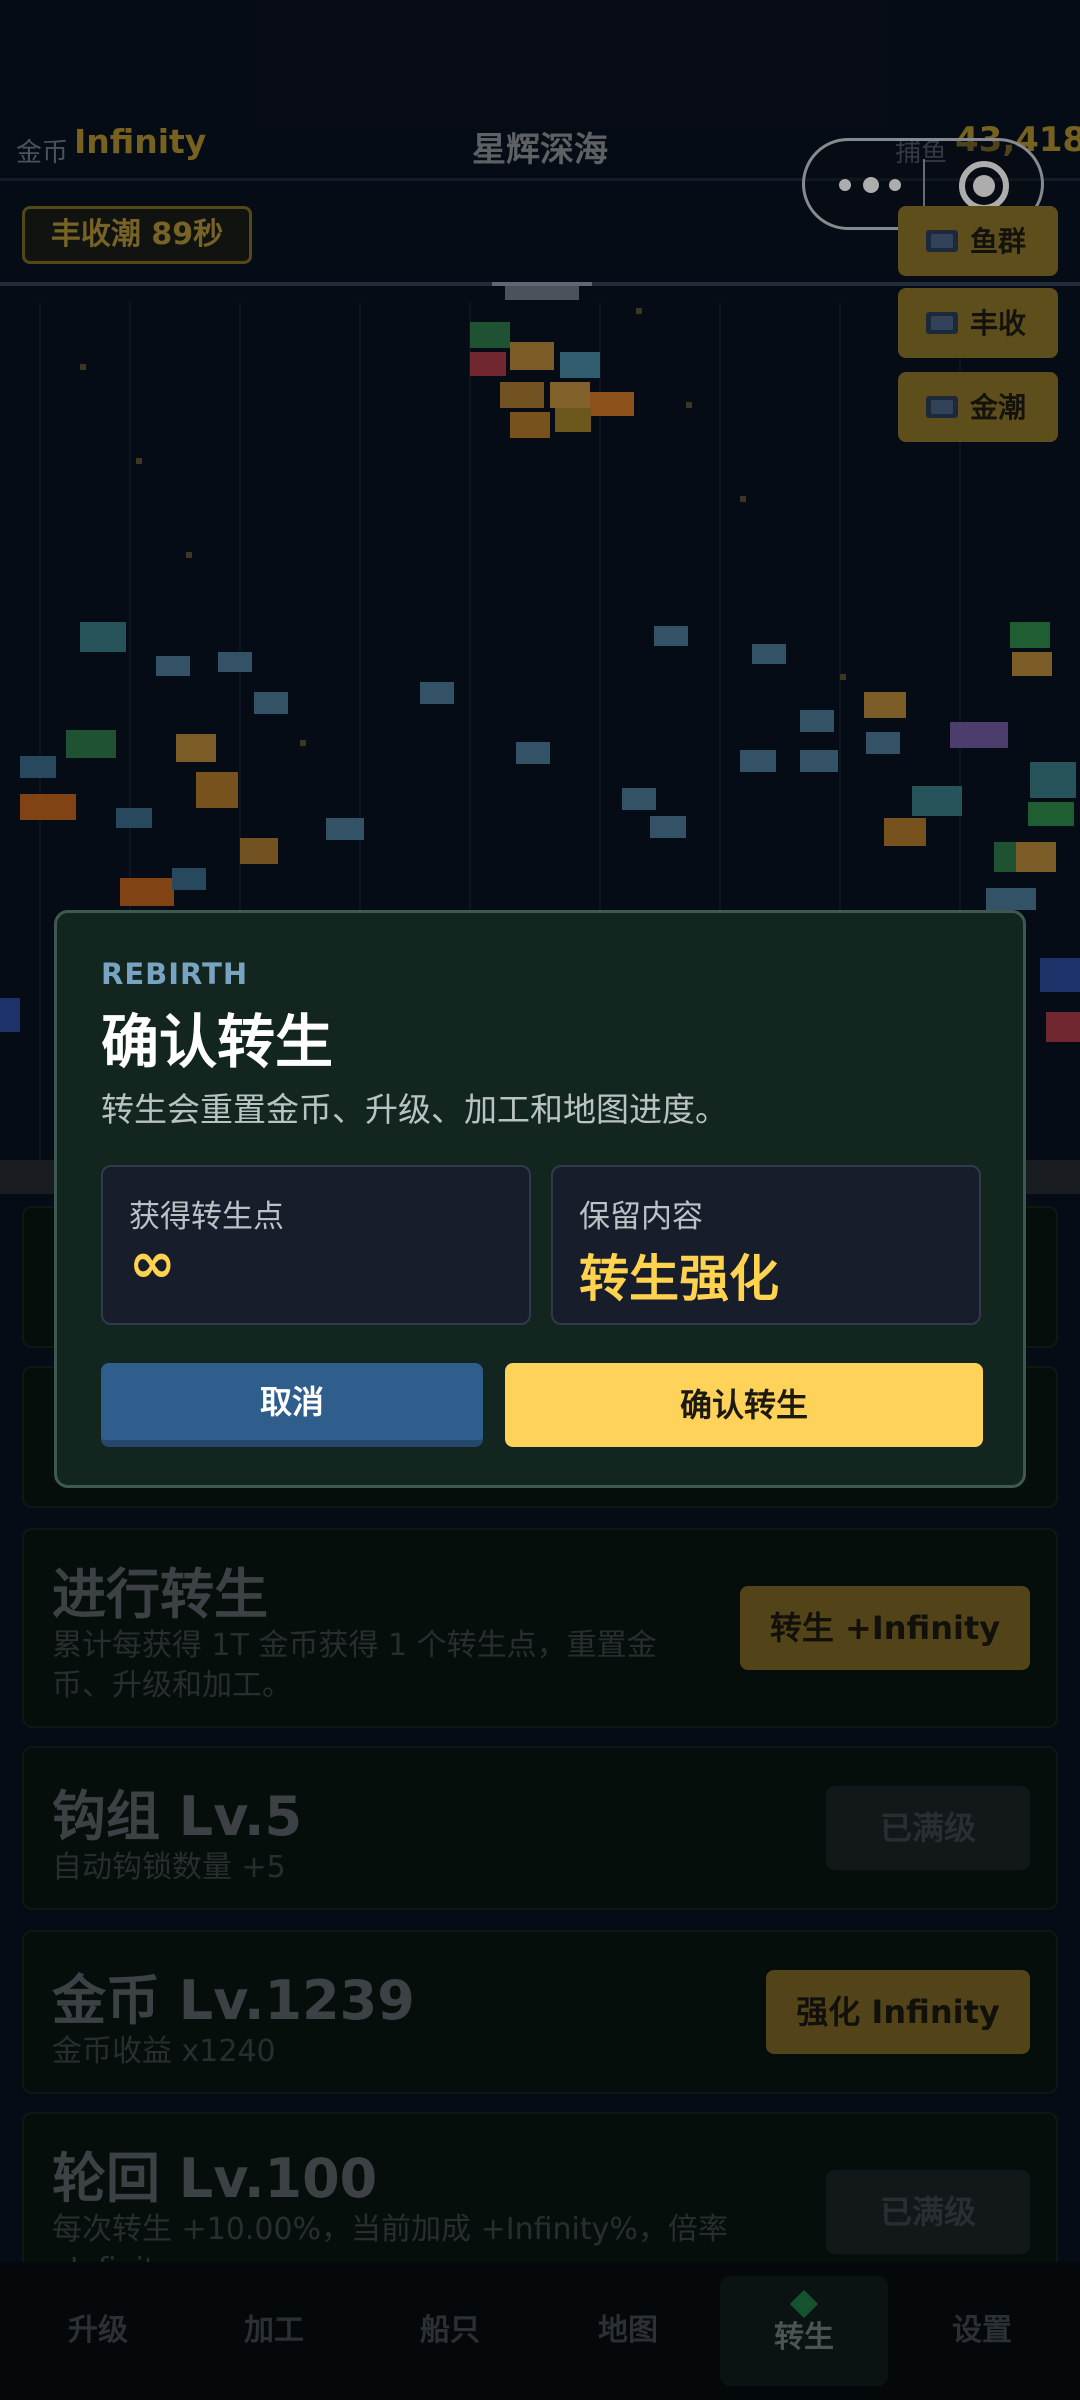 The height and width of the screenshot is (2400, 1080). What do you see at coordinates (641, 1217) in the screenshot?
I see `keep-label: 保留内容` at bounding box center [641, 1217].